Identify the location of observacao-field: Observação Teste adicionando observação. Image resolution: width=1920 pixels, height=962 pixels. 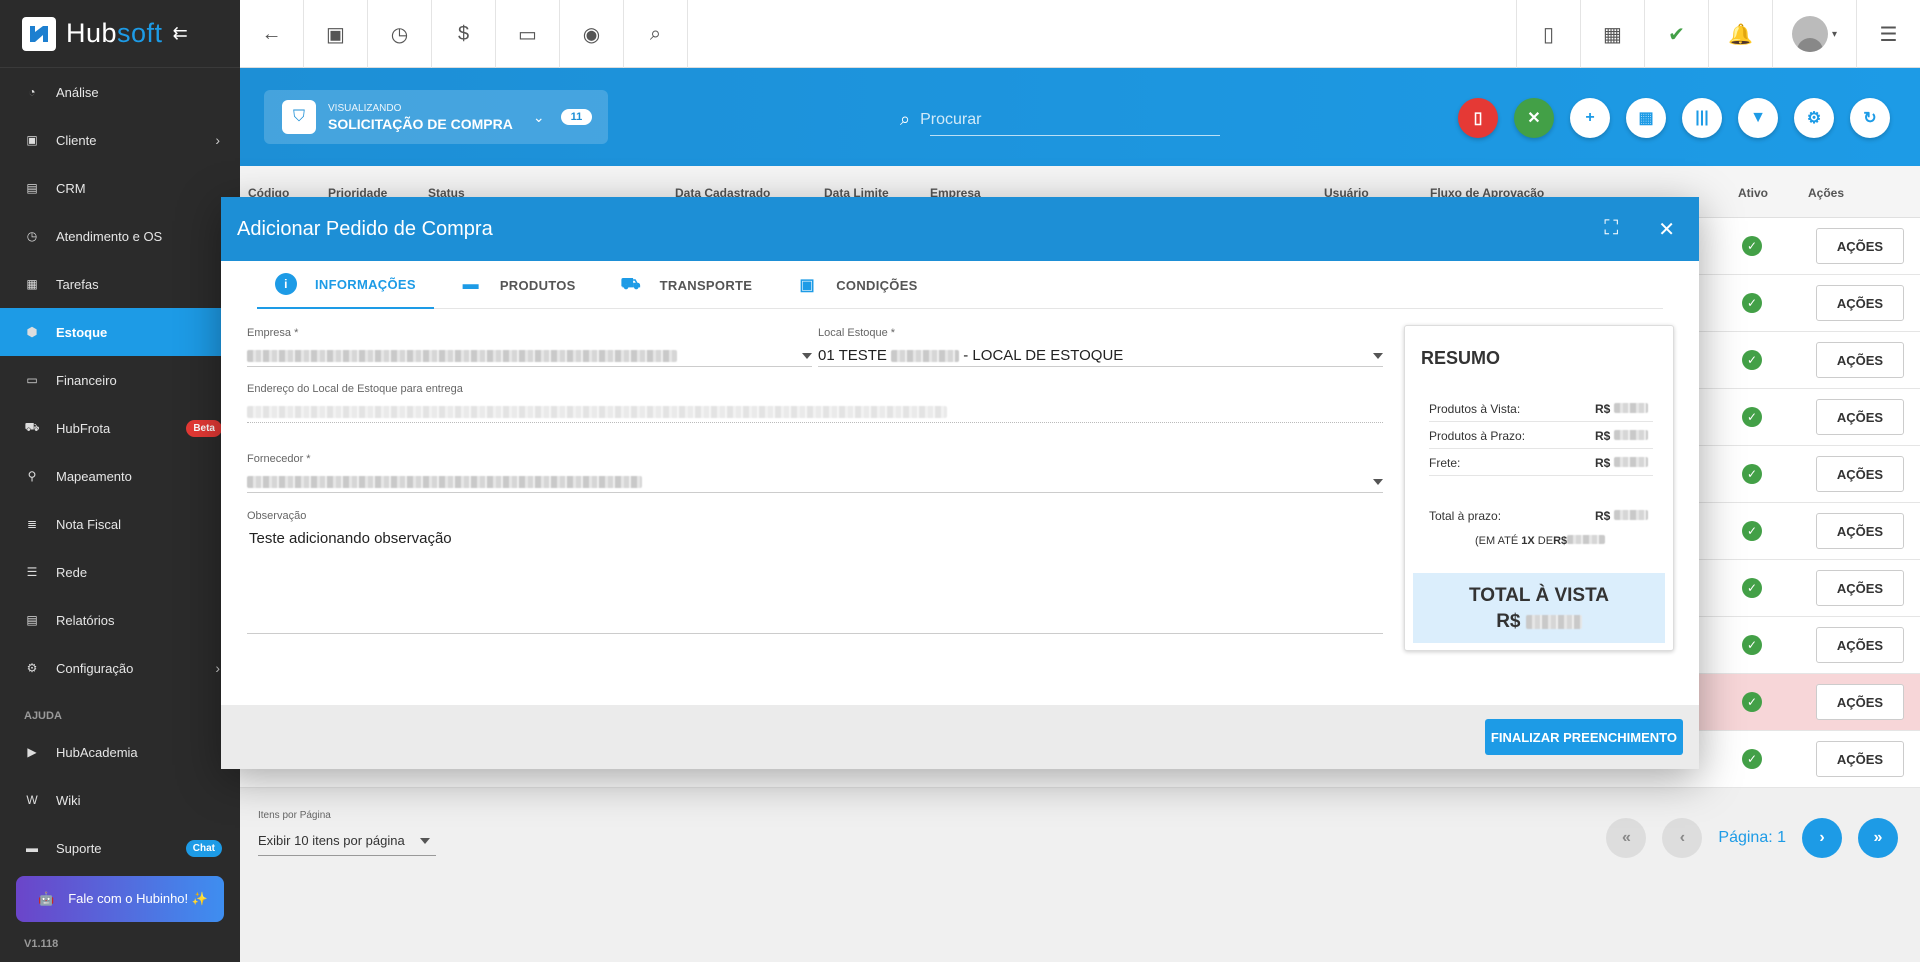
(815, 572).